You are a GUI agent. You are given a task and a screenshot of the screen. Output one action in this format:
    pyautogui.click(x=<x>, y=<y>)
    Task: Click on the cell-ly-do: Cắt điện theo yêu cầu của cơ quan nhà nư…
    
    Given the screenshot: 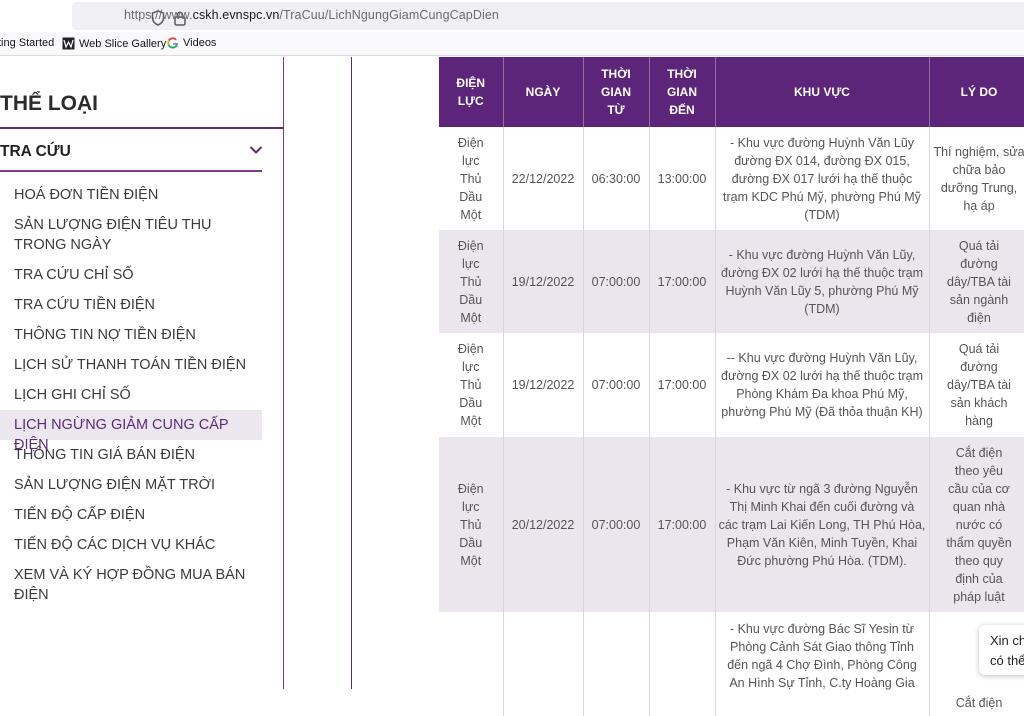 What is the action you would take?
    pyautogui.click(x=976, y=524)
    